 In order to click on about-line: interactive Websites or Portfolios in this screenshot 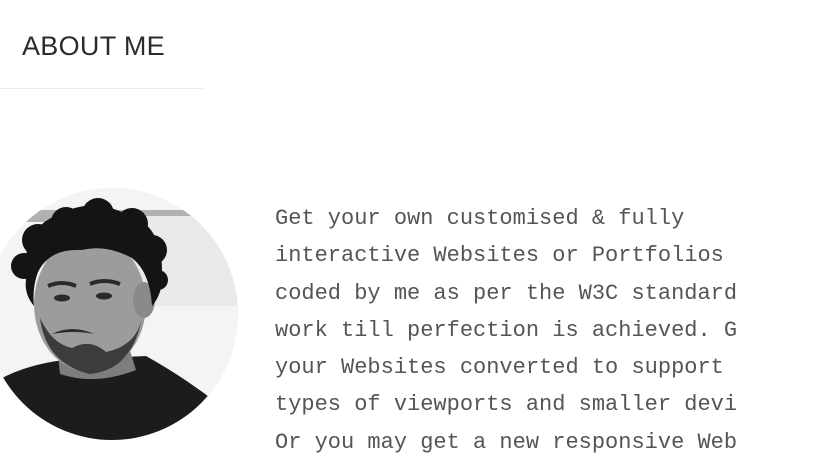, I will do `click(499, 256)`.